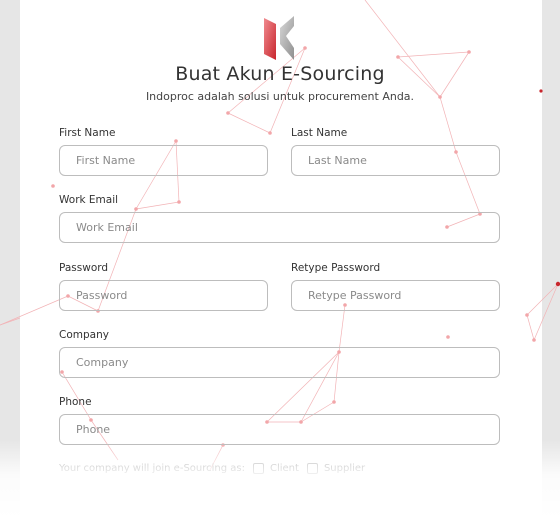 The image size is (560, 518). Describe the element at coordinates (284, 468) in the screenshot. I see `client-option-label: Client` at that location.